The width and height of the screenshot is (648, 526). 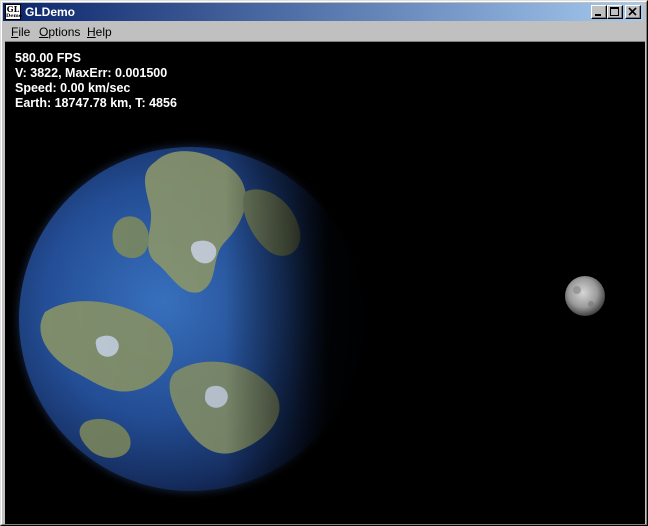 I want to click on hud-earth: Earth: 18747.78 km, T: 4856, so click(x=96, y=103).